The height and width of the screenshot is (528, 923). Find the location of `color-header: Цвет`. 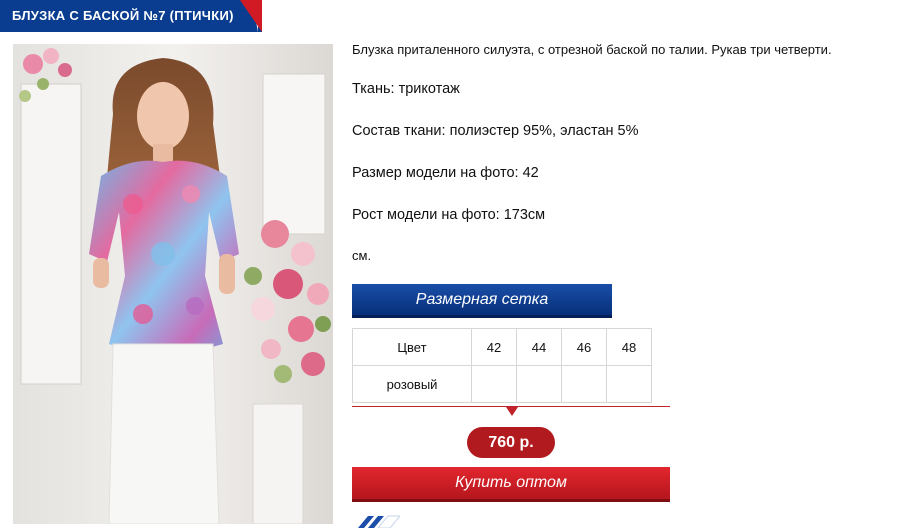

color-header: Цвет is located at coordinates (412, 347).